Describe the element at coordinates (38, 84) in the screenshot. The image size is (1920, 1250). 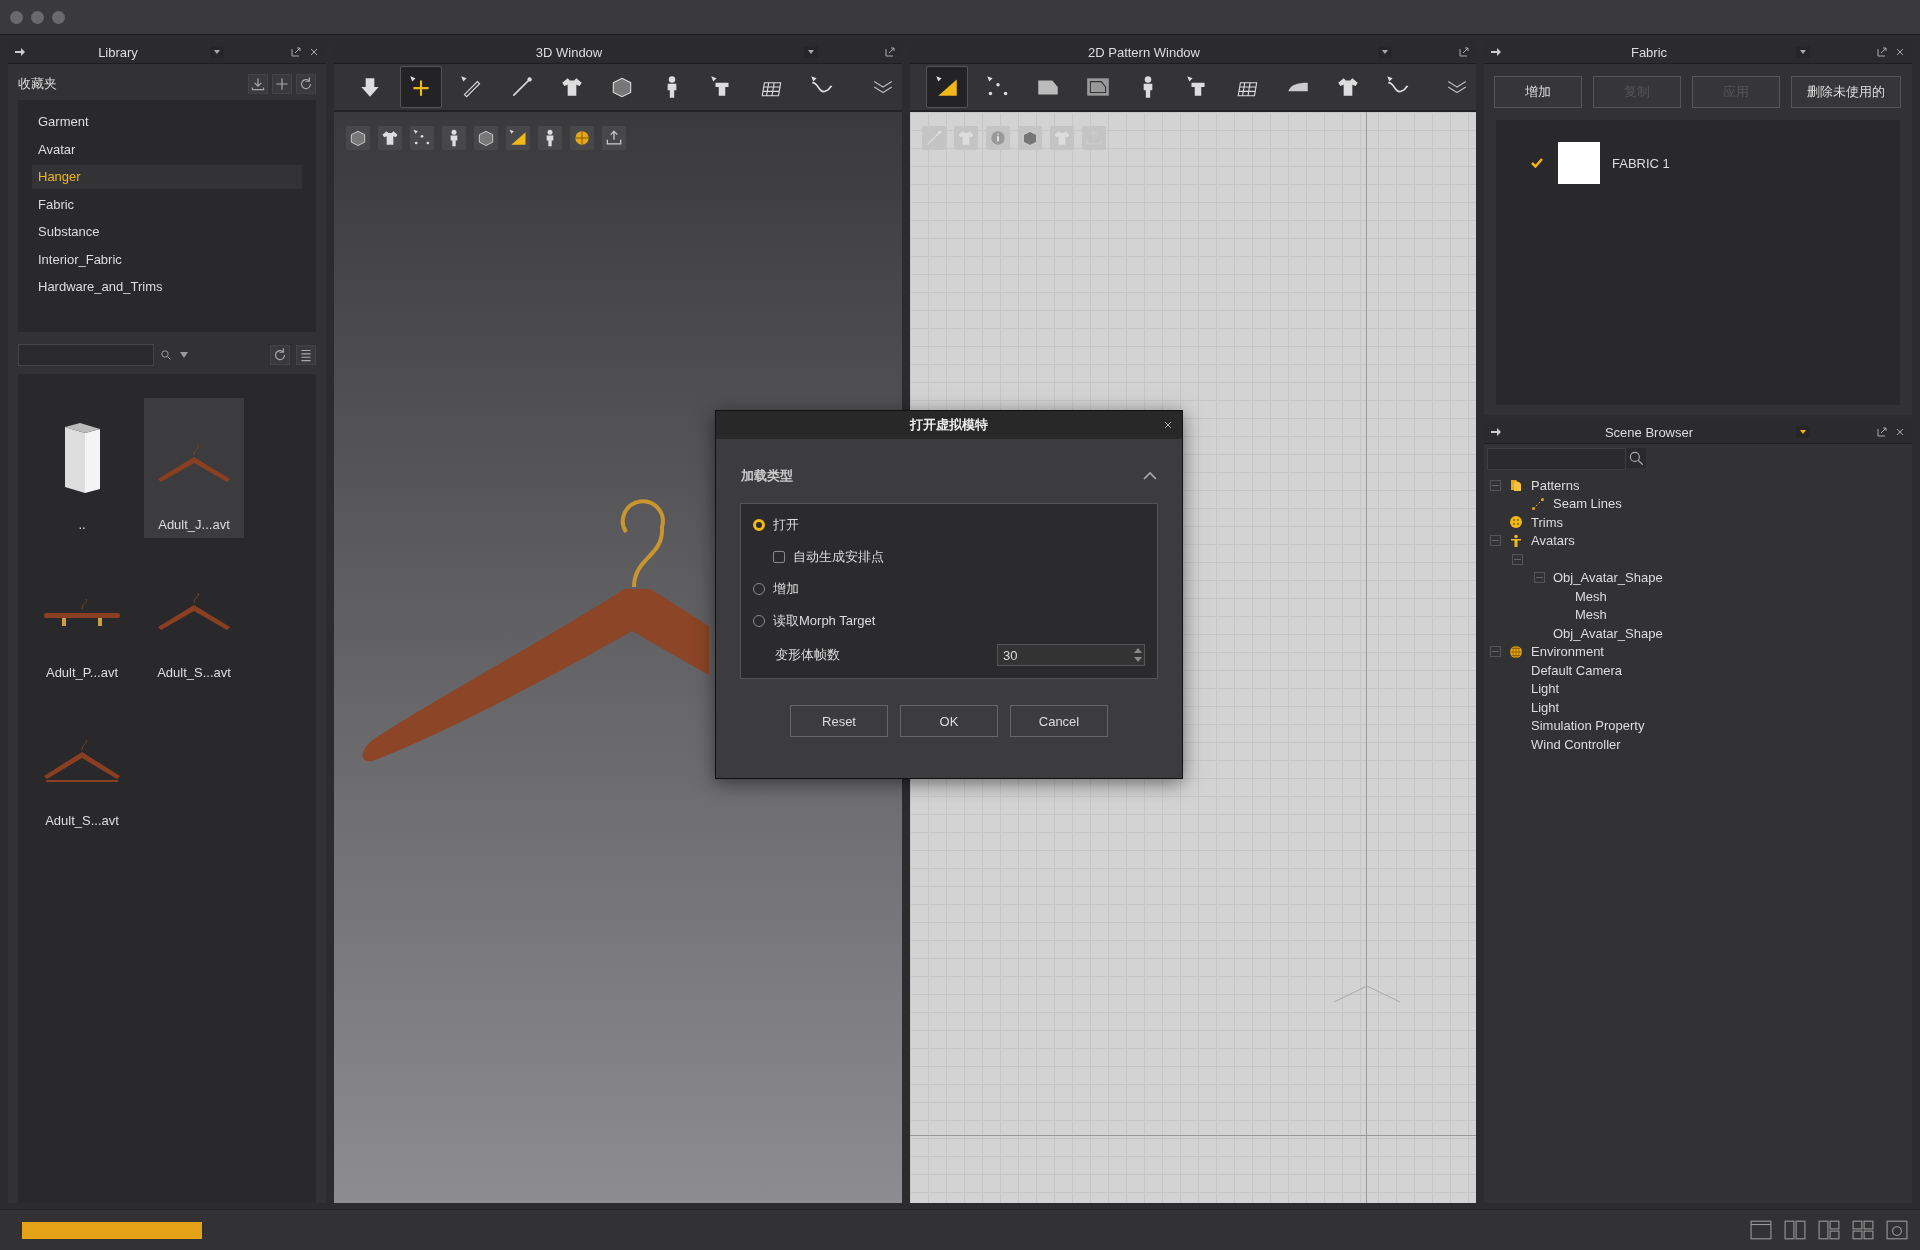
I see `favorites-label: 收藏夹` at that location.